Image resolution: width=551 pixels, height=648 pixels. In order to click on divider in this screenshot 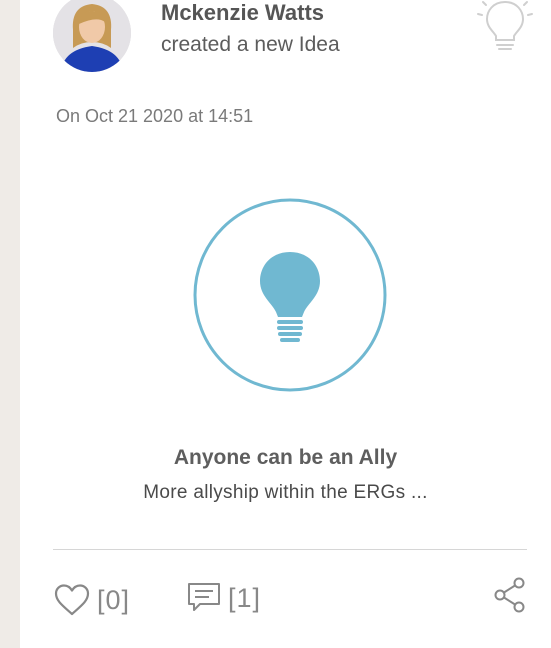, I will do `click(290, 549)`.